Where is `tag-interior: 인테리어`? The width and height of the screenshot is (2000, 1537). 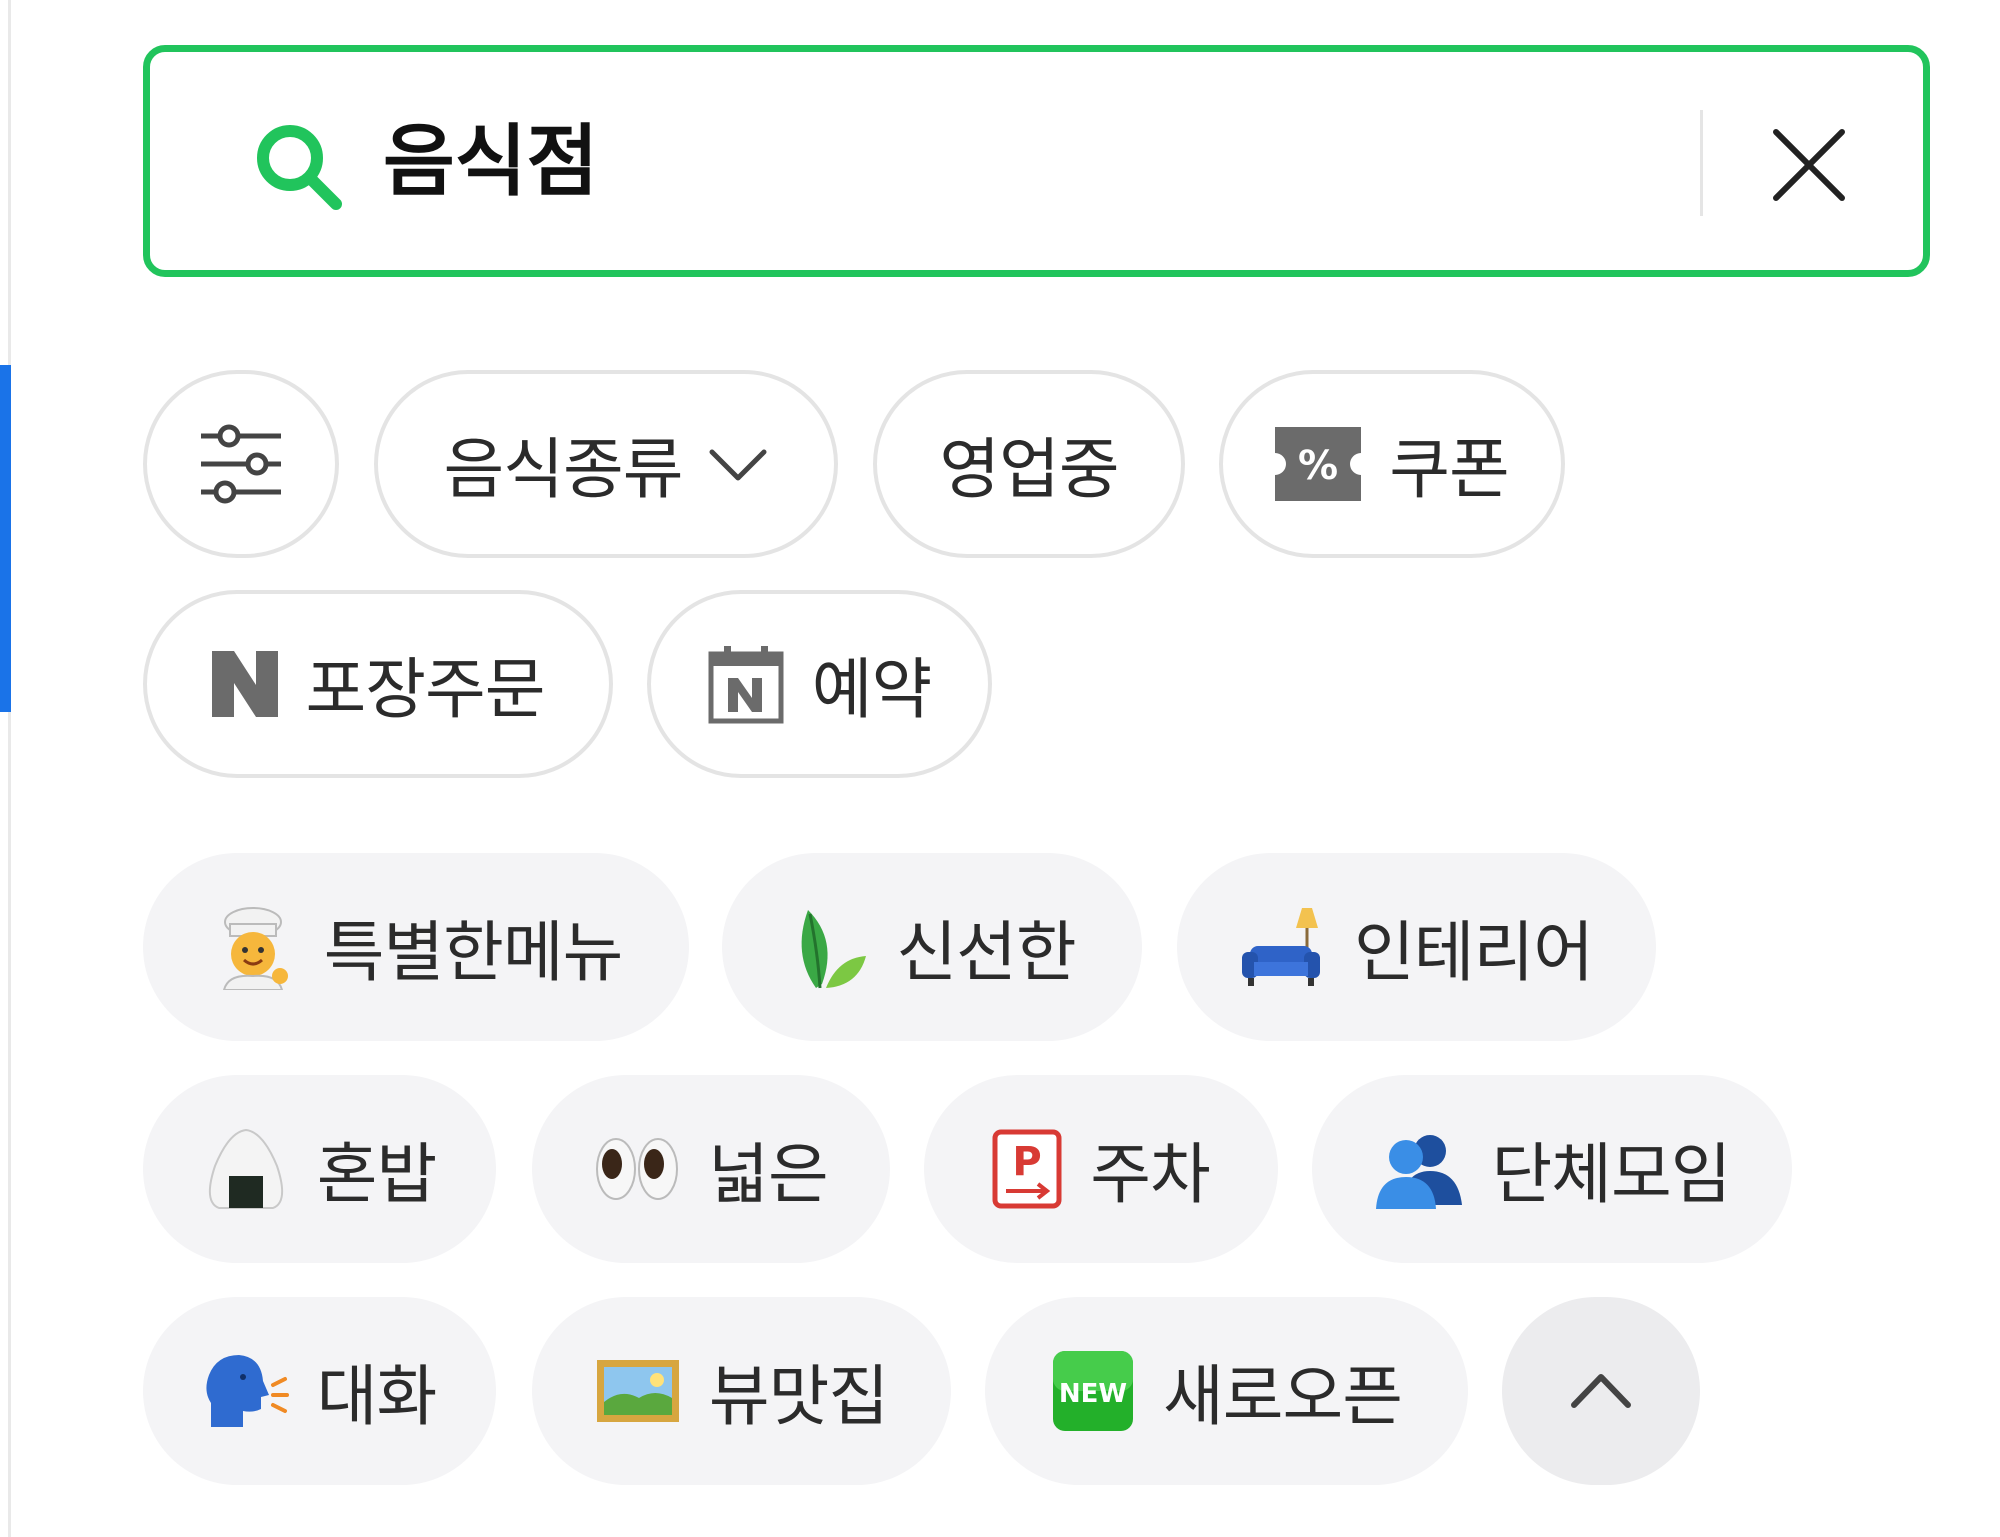 tag-interior: 인테리어 is located at coordinates (1416, 947).